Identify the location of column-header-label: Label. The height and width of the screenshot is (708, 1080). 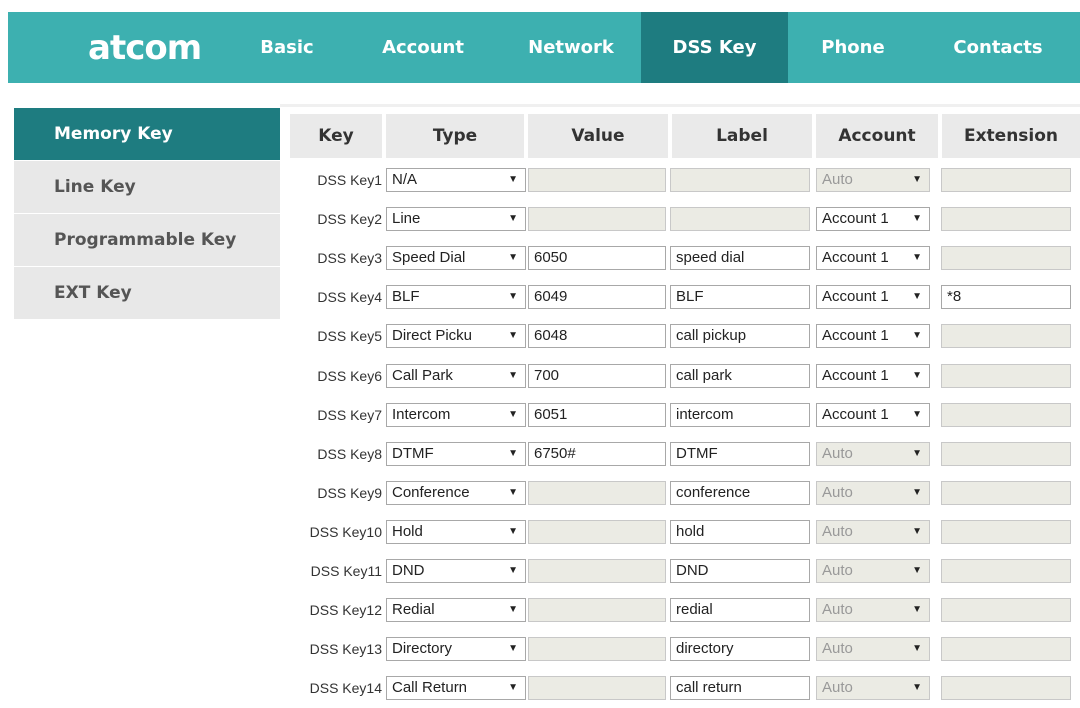
(742, 136).